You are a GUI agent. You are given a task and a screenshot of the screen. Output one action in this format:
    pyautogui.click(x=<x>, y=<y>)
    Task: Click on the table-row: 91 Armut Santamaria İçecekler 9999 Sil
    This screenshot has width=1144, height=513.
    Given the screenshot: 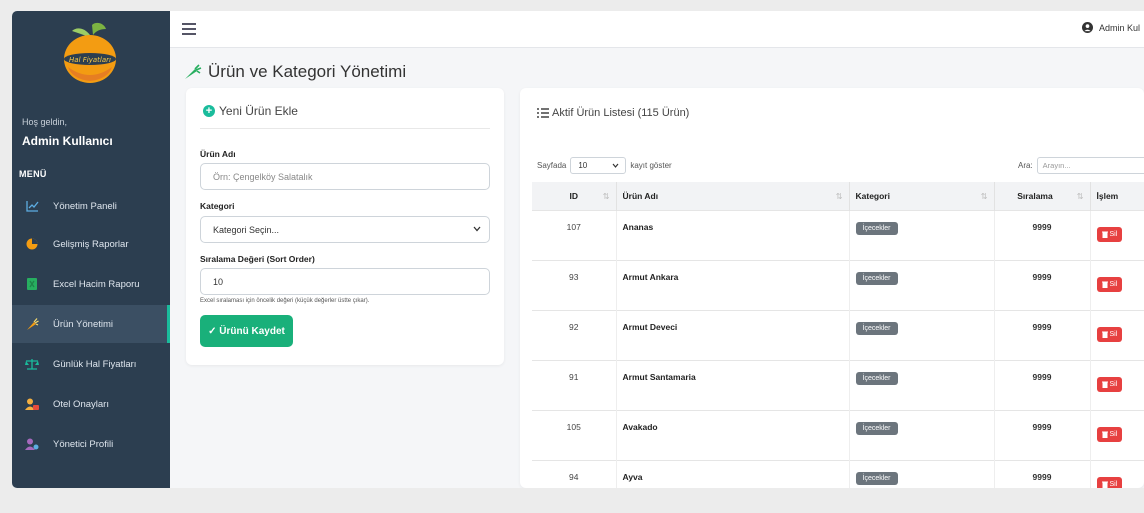 What is the action you would take?
    pyautogui.click(x=838, y=384)
    